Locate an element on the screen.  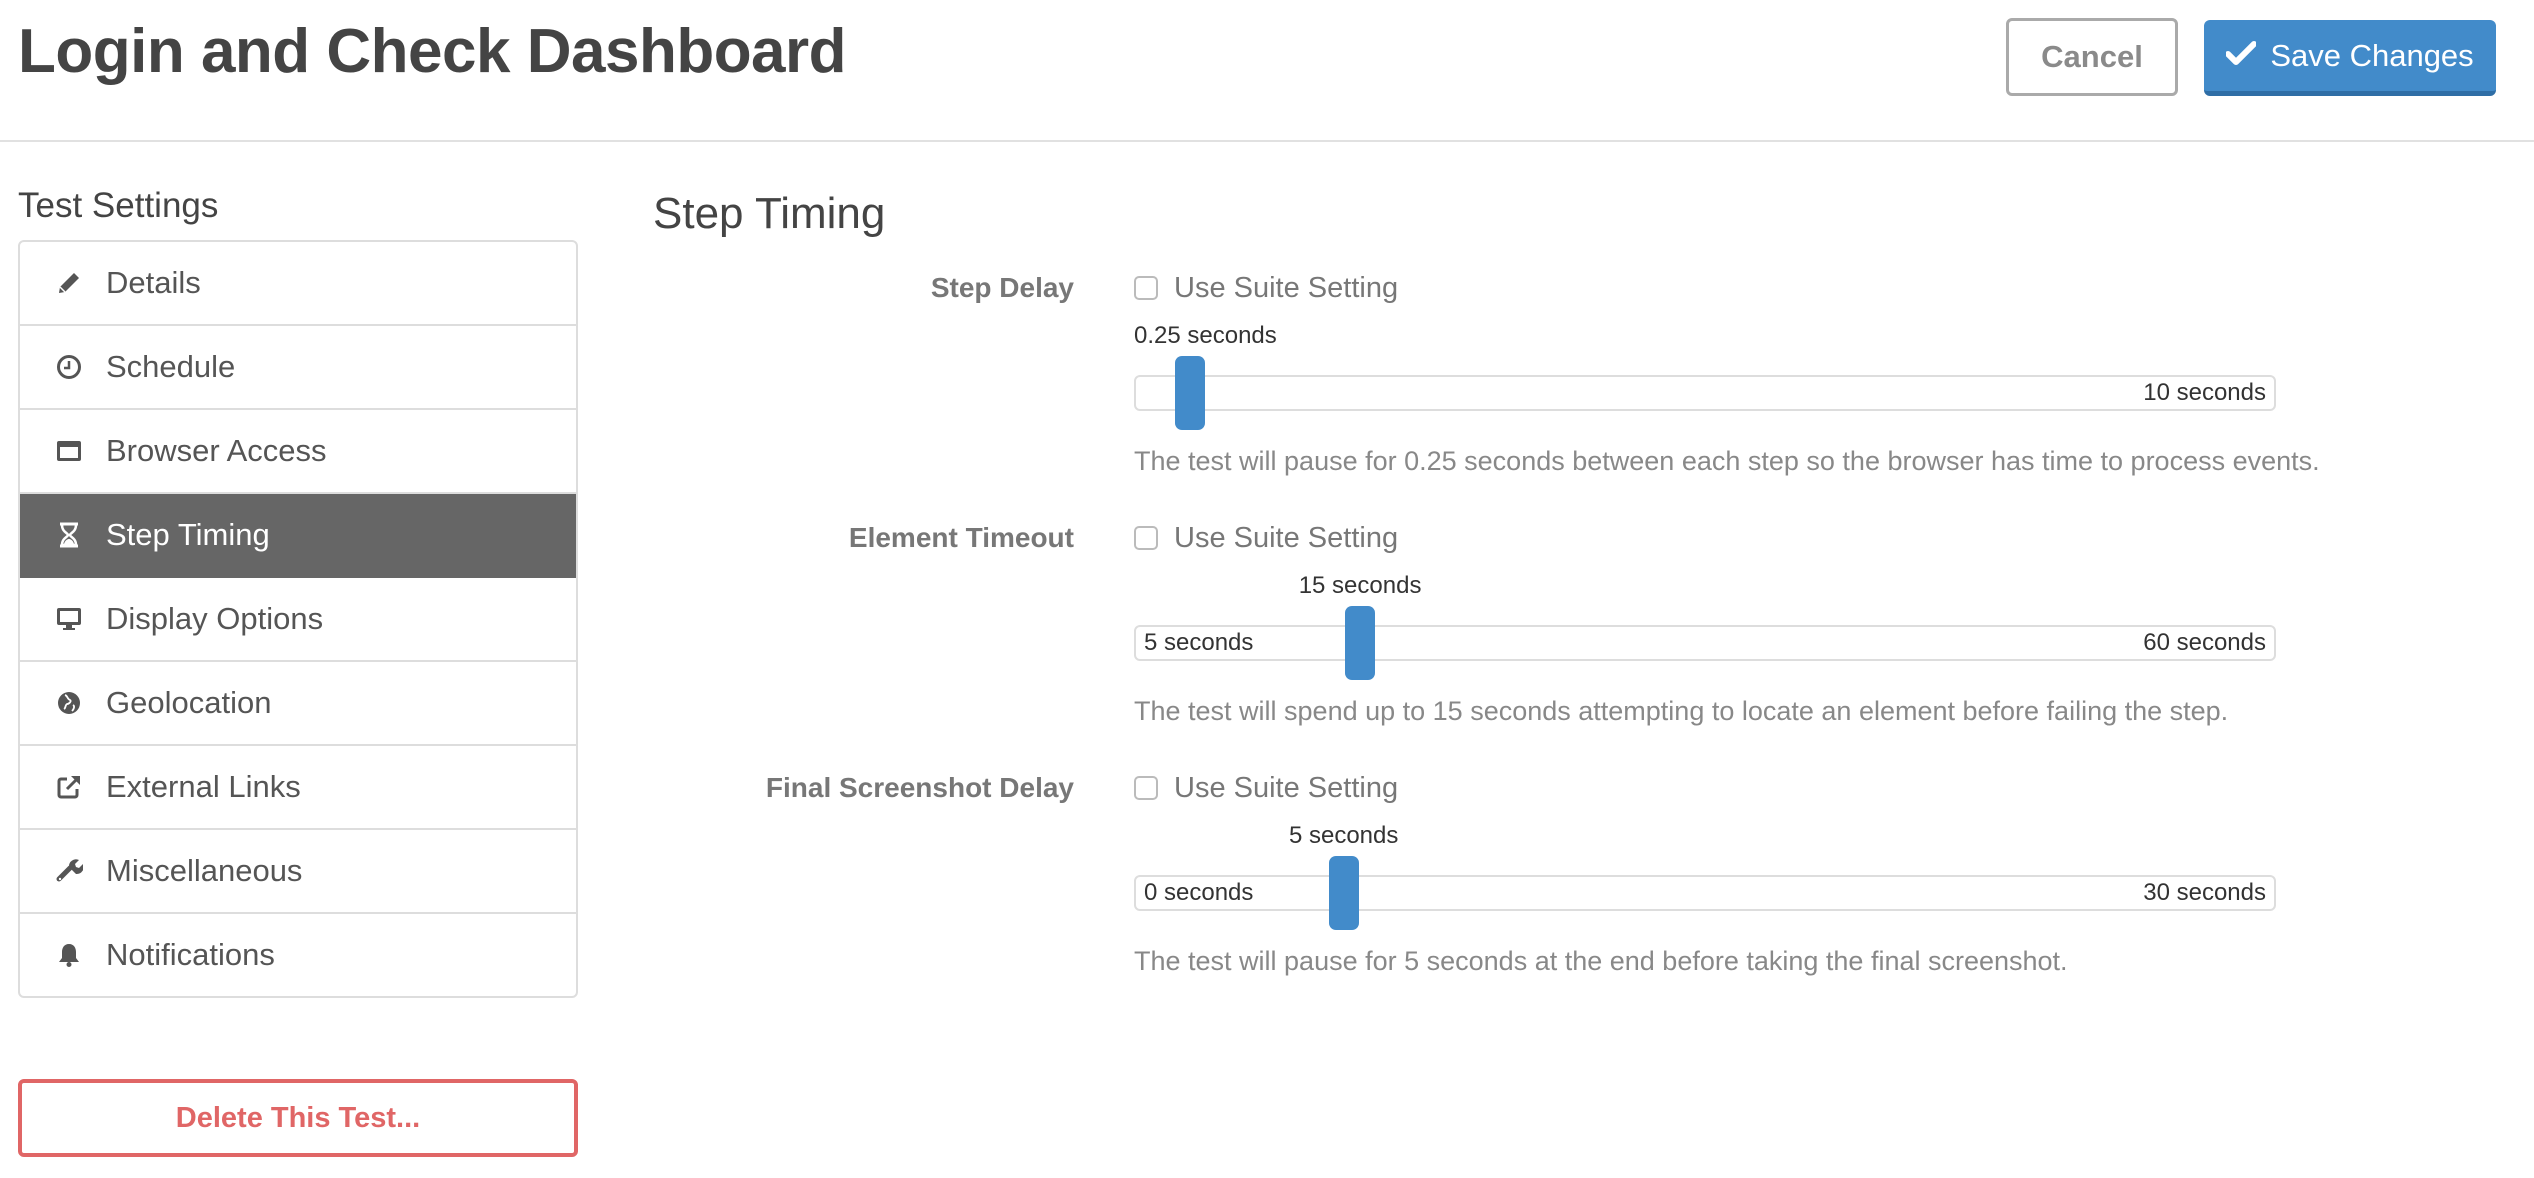
cancel-button: Cancel is located at coordinates (2092, 57).